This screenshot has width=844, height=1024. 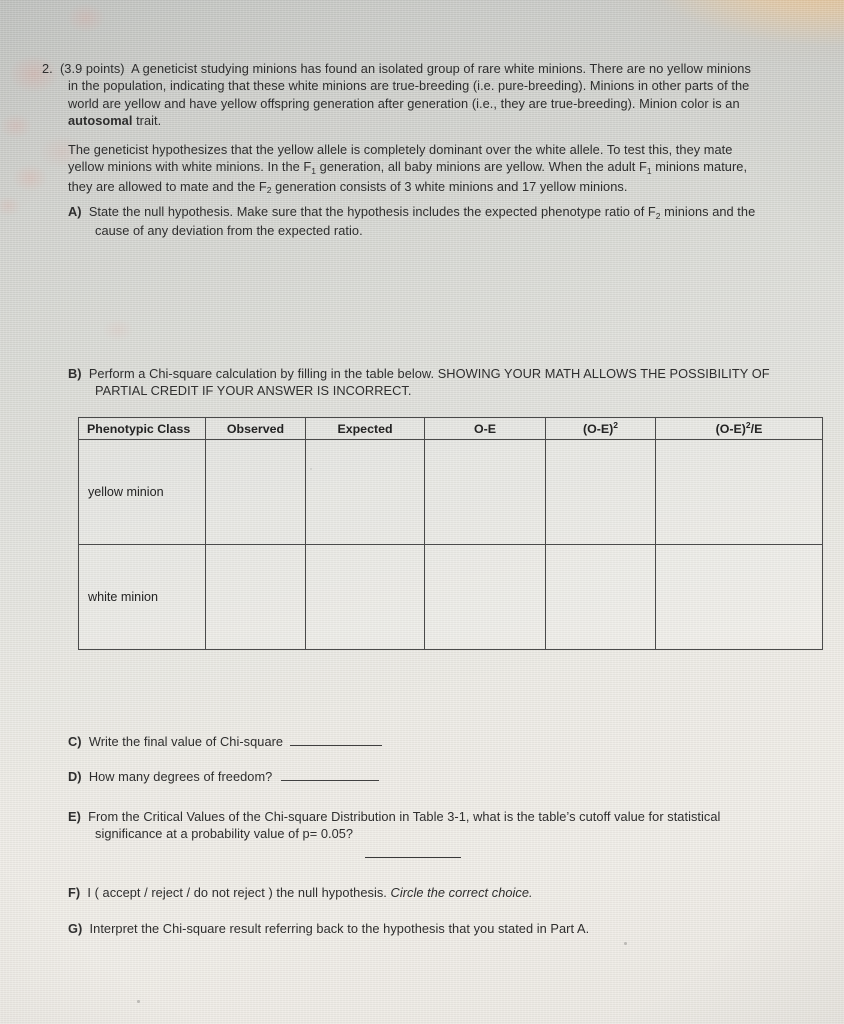 What do you see at coordinates (142, 492) in the screenshot?
I see `cell-phenotypic-class-yellow: yellow minion` at bounding box center [142, 492].